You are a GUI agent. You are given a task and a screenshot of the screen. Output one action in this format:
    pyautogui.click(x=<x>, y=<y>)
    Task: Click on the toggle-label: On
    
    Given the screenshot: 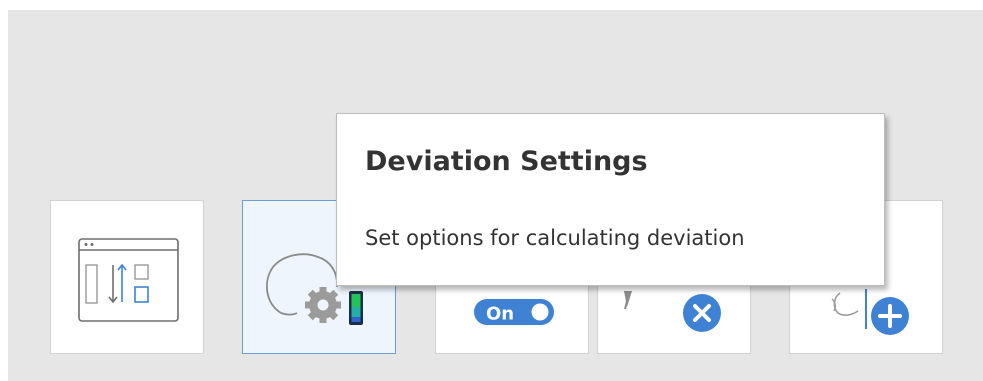 What is the action you would take?
    pyautogui.click(x=500, y=314)
    